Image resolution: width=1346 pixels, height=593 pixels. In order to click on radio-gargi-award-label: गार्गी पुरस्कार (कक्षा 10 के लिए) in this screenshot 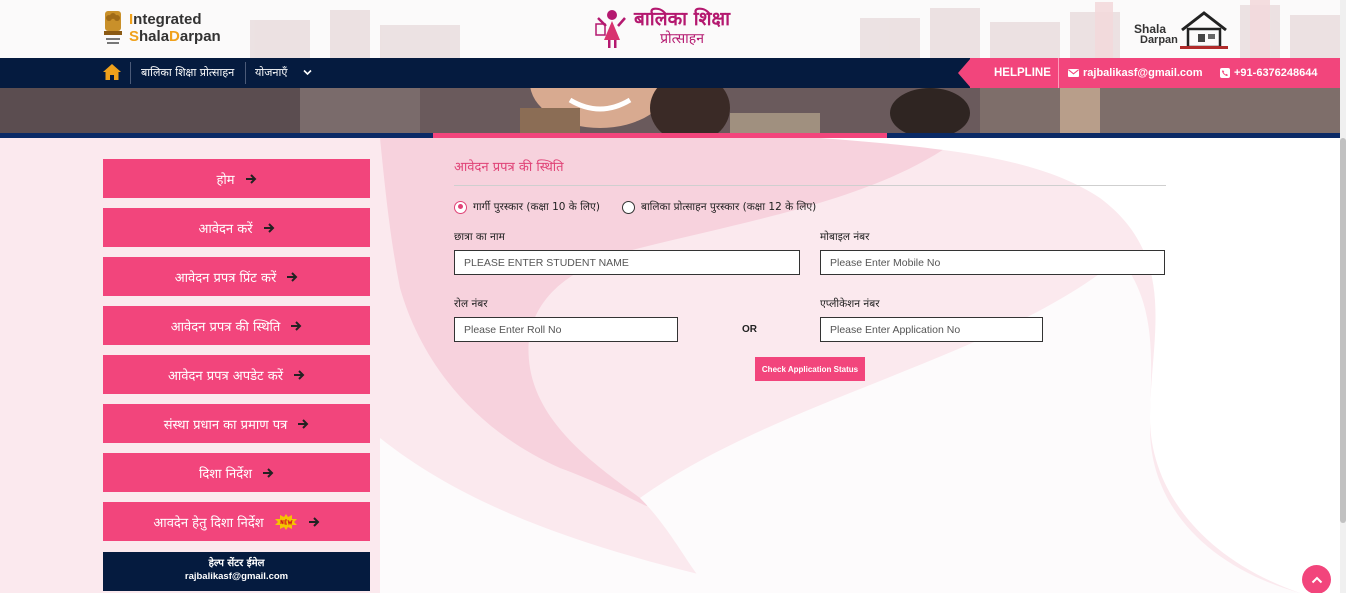, I will do `click(536, 207)`.